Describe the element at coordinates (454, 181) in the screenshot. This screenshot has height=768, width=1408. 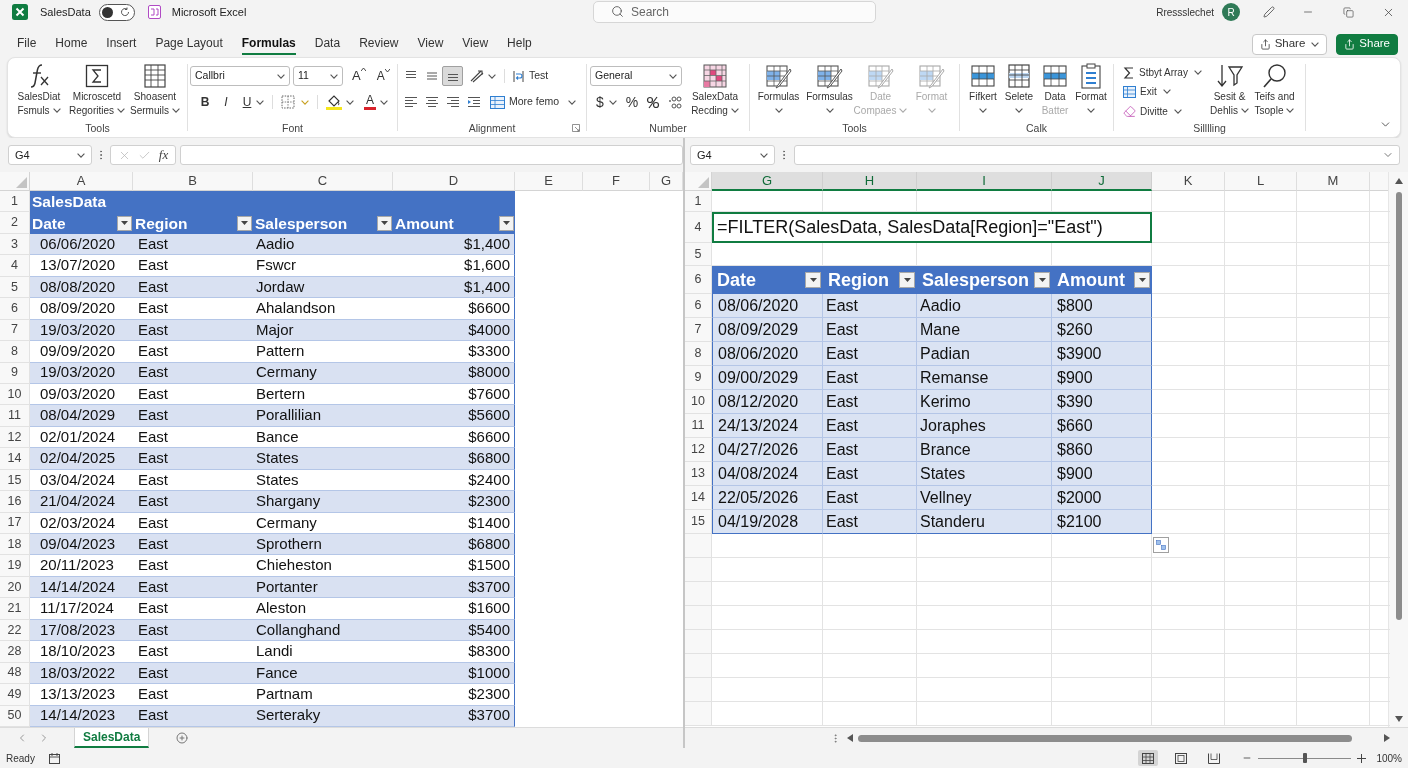
I see `column-header: D` at that location.